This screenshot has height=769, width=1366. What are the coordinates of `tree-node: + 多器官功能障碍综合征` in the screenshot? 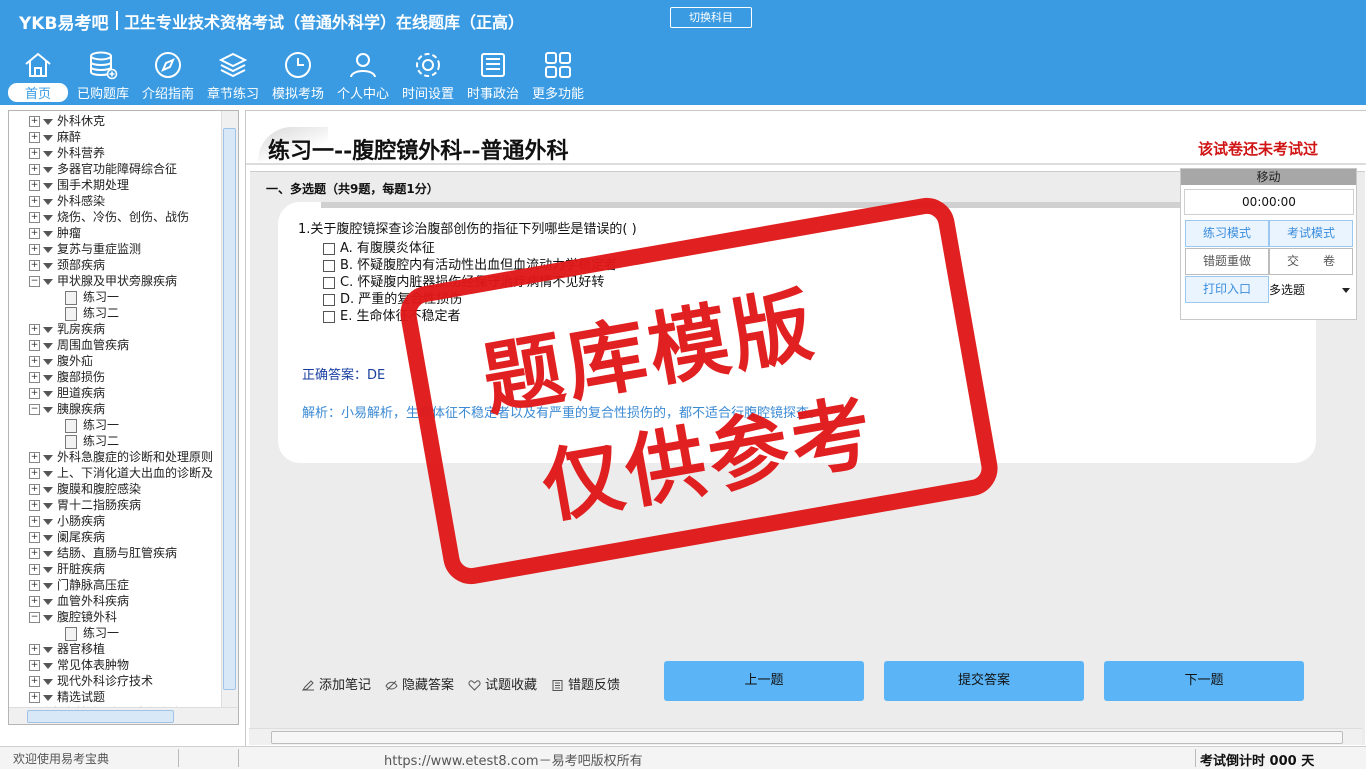 It's located at (103, 169).